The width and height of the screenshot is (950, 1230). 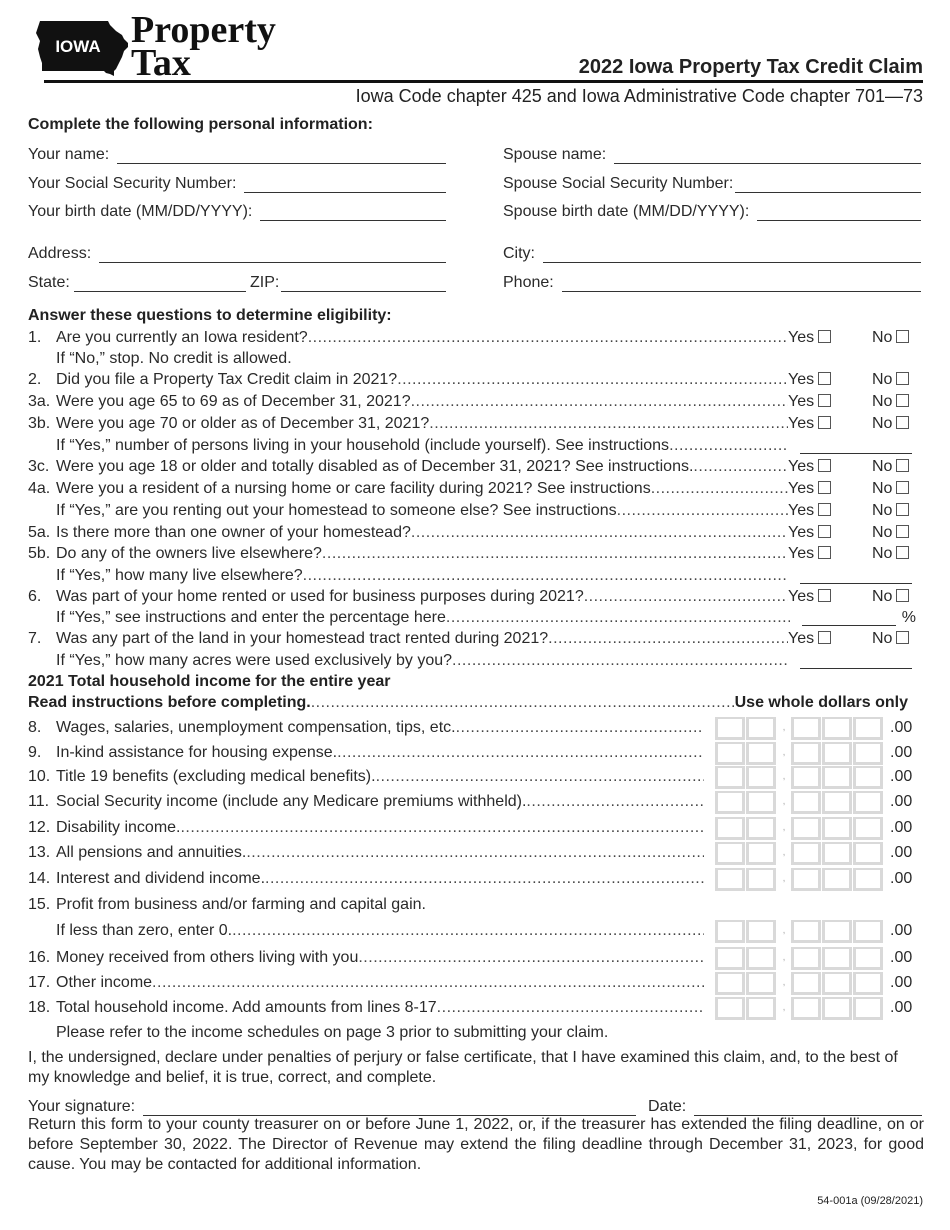 What do you see at coordinates (839, 213) in the screenshot?
I see `spouse-birth-date-input` at bounding box center [839, 213].